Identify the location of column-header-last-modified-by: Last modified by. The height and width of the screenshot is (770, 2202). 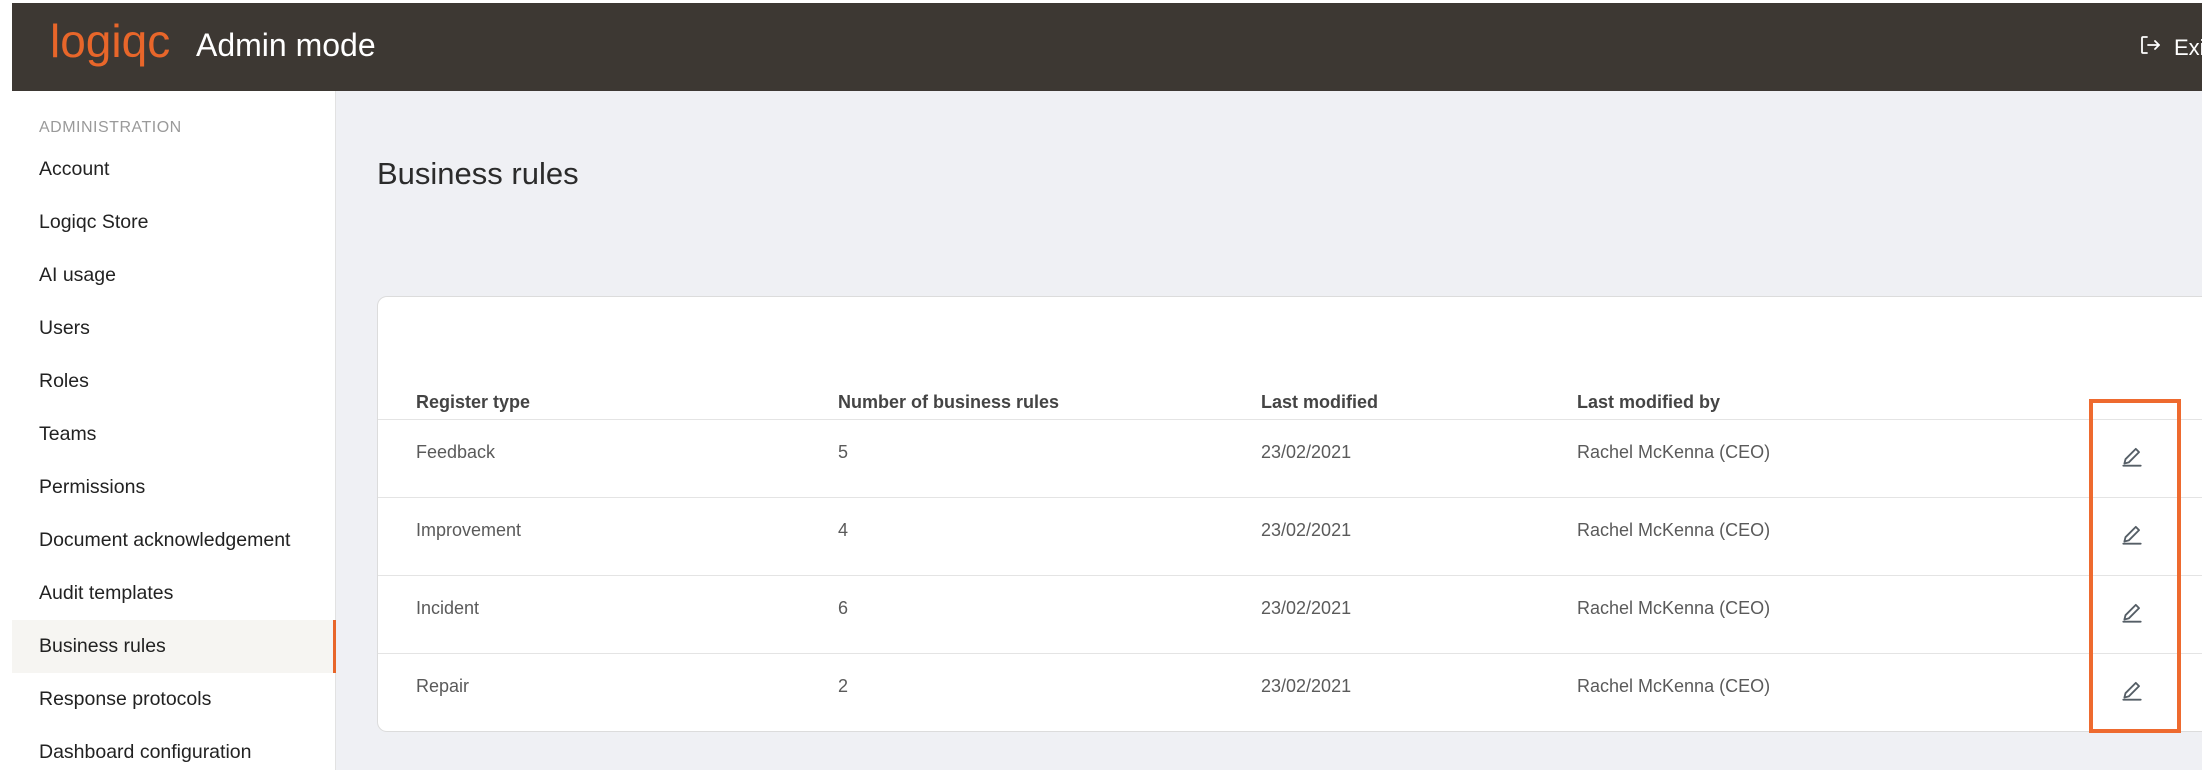
(1649, 402).